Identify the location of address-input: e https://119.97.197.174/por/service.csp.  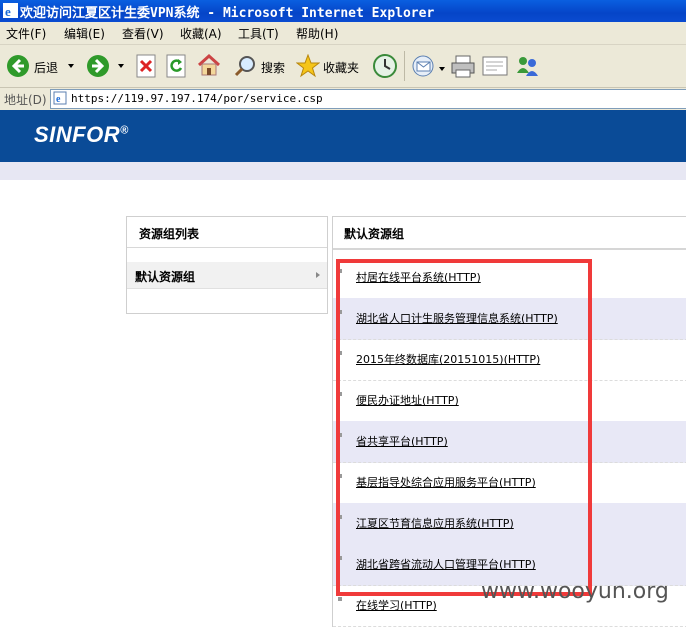
(368, 99).